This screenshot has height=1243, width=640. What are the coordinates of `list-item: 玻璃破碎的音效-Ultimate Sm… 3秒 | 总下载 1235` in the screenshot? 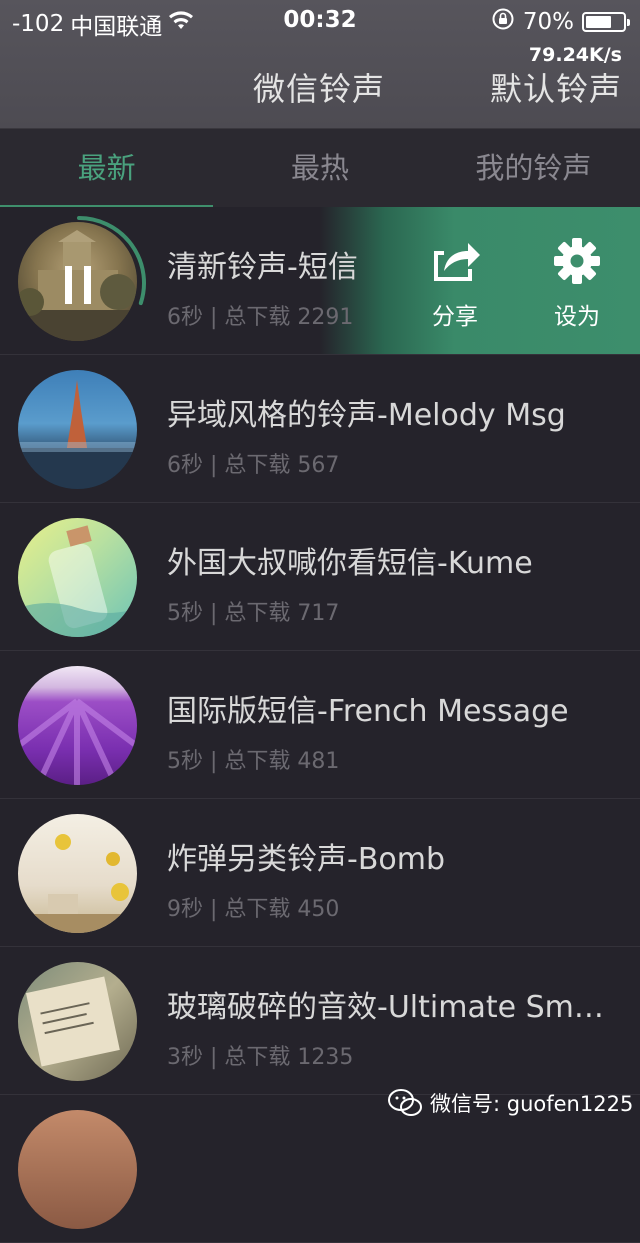 It's located at (320, 1021).